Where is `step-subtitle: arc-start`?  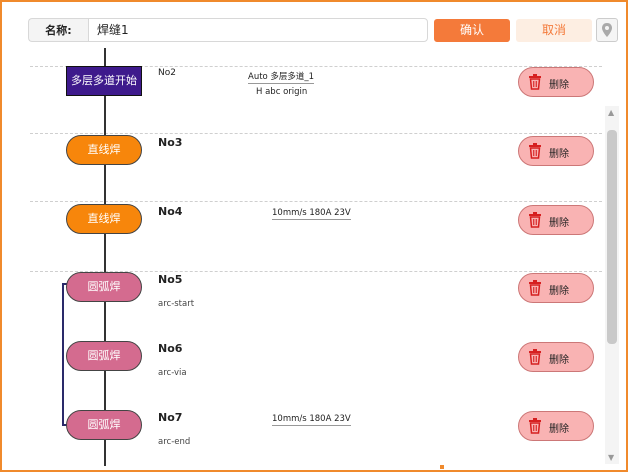 step-subtitle: arc-start is located at coordinates (176, 304).